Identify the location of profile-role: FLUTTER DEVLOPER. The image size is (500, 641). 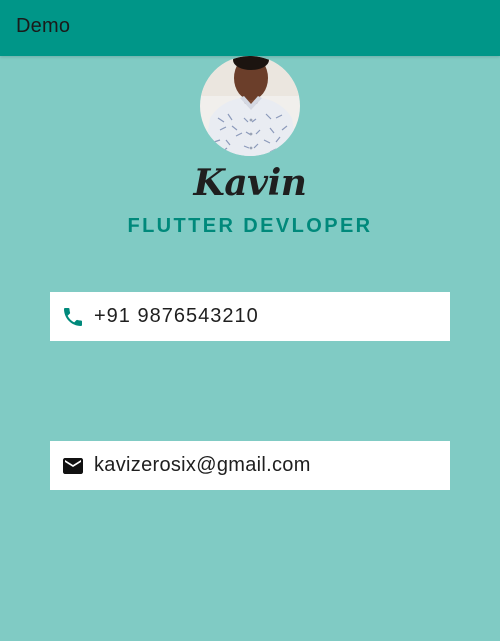
(250, 226).